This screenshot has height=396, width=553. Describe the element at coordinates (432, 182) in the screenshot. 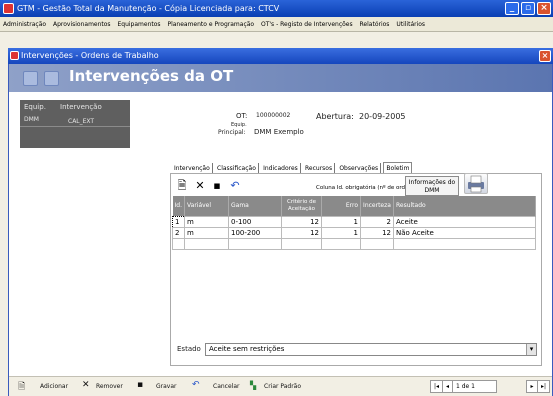

I see `info-button-line1: Informações do` at that location.